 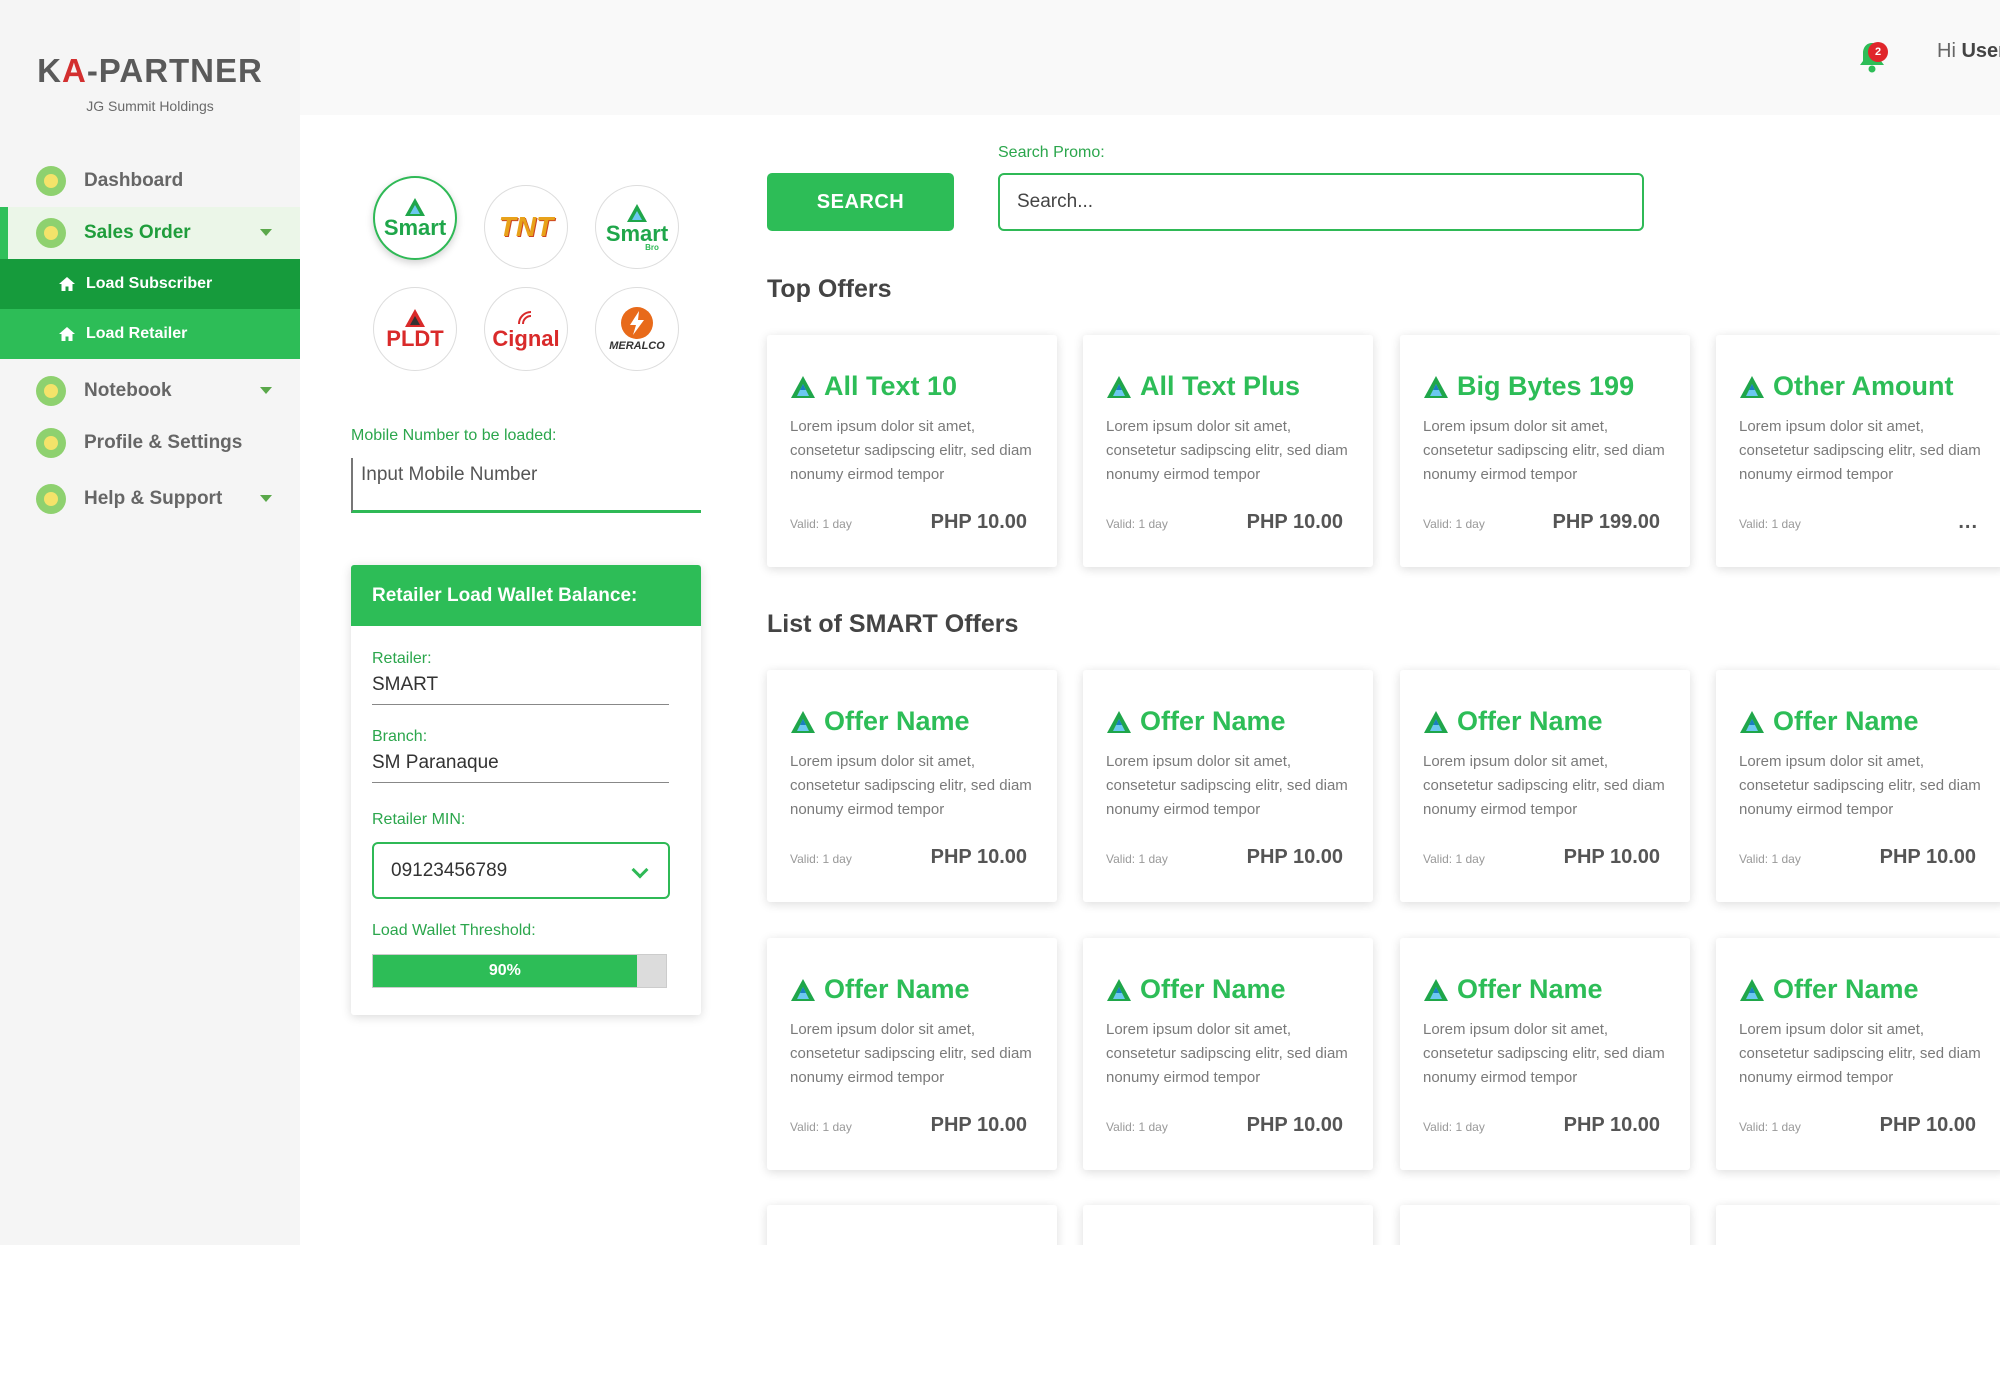 I want to click on brand-name: KA-PARTNER, so click(x=150, y=70).